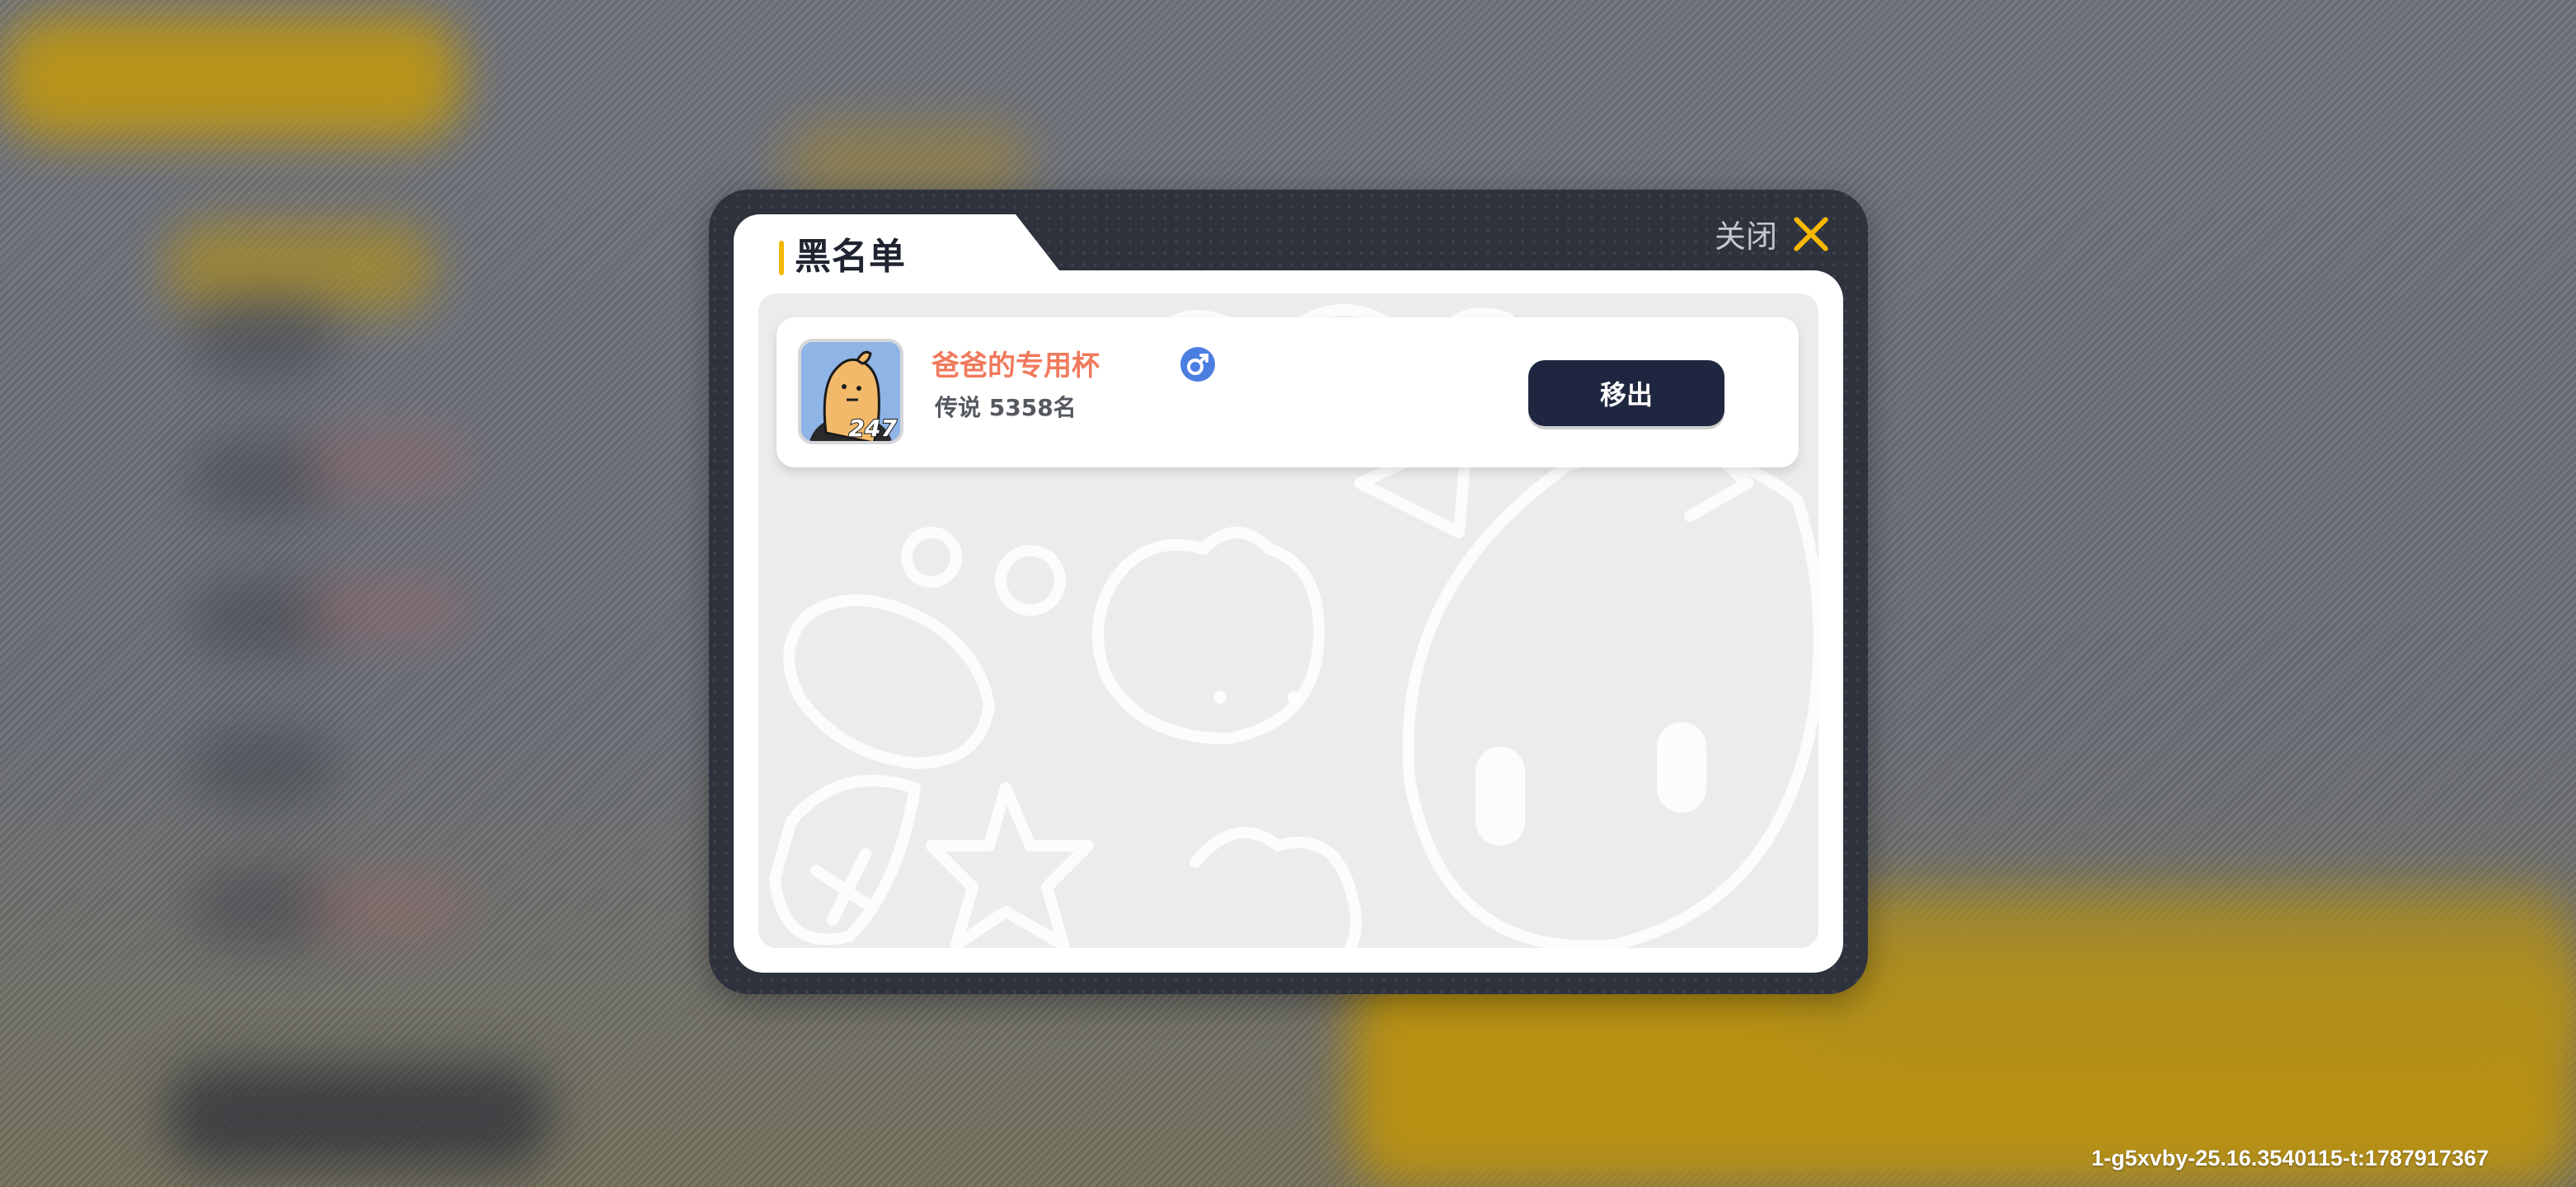  What do you see at coordinates (1626, 393) in the screenshot?
I see `remove-button: 移出` at bounding box center [1626, 393].